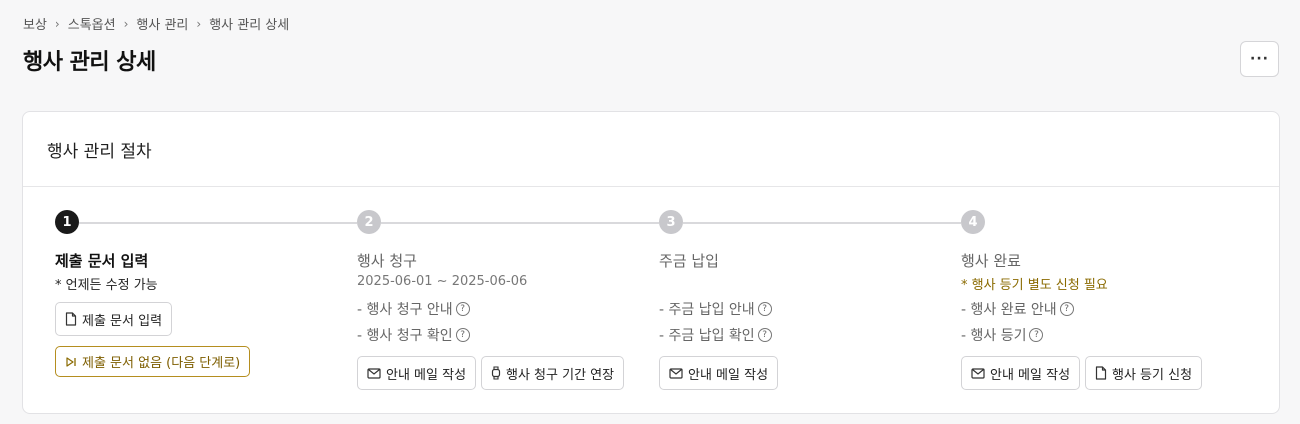 The image size is (1300, 424). Describe the element at coordinates (89, 62) in the screenshot. I see `page-title: 행사 관리 상세` at that location.